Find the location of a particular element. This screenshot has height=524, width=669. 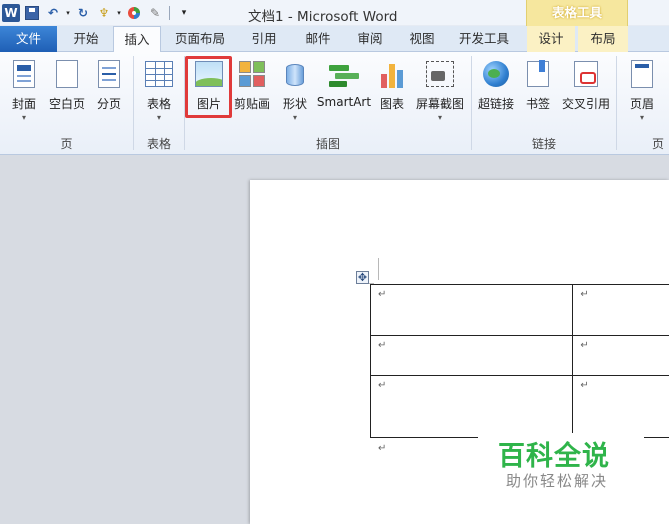

tab-view: 视图 is located at coordinates (422, 39).